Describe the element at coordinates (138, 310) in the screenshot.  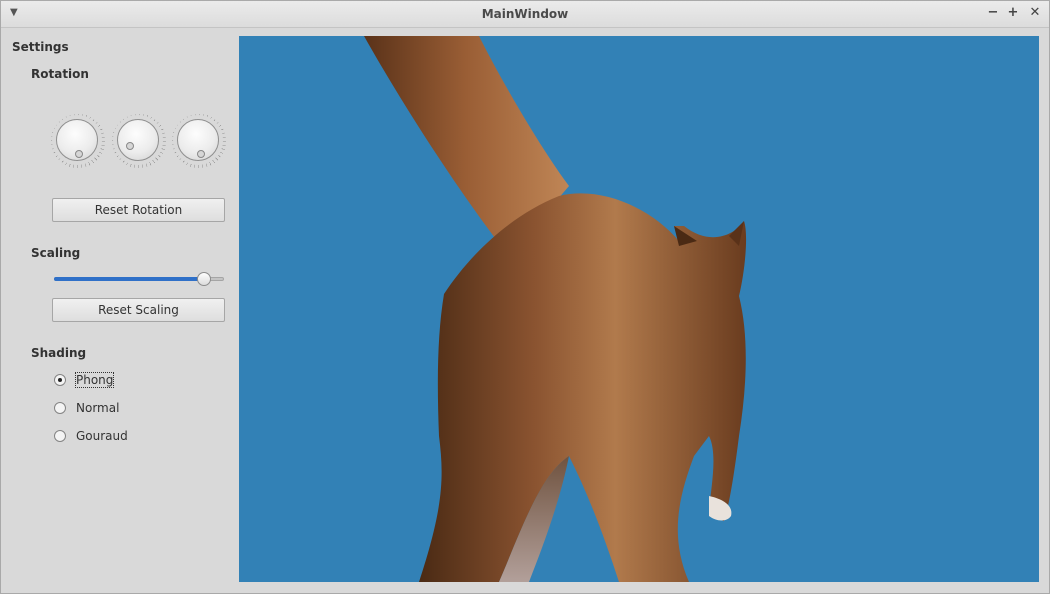
I see `reset-scaling-button: Reset Scaling` at that location.